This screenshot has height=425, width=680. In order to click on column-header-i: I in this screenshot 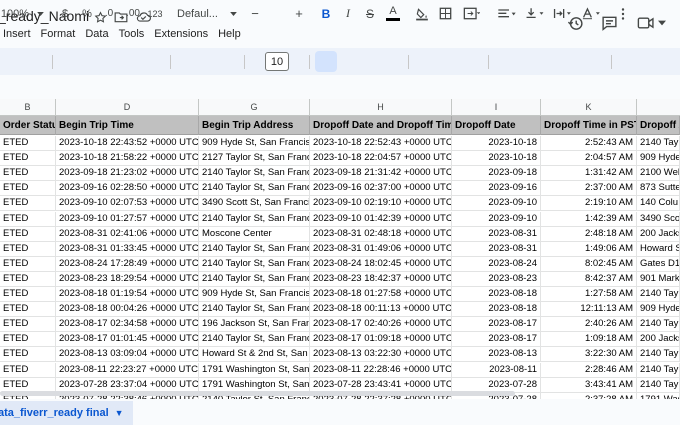, I will do `click(496, 107)`.